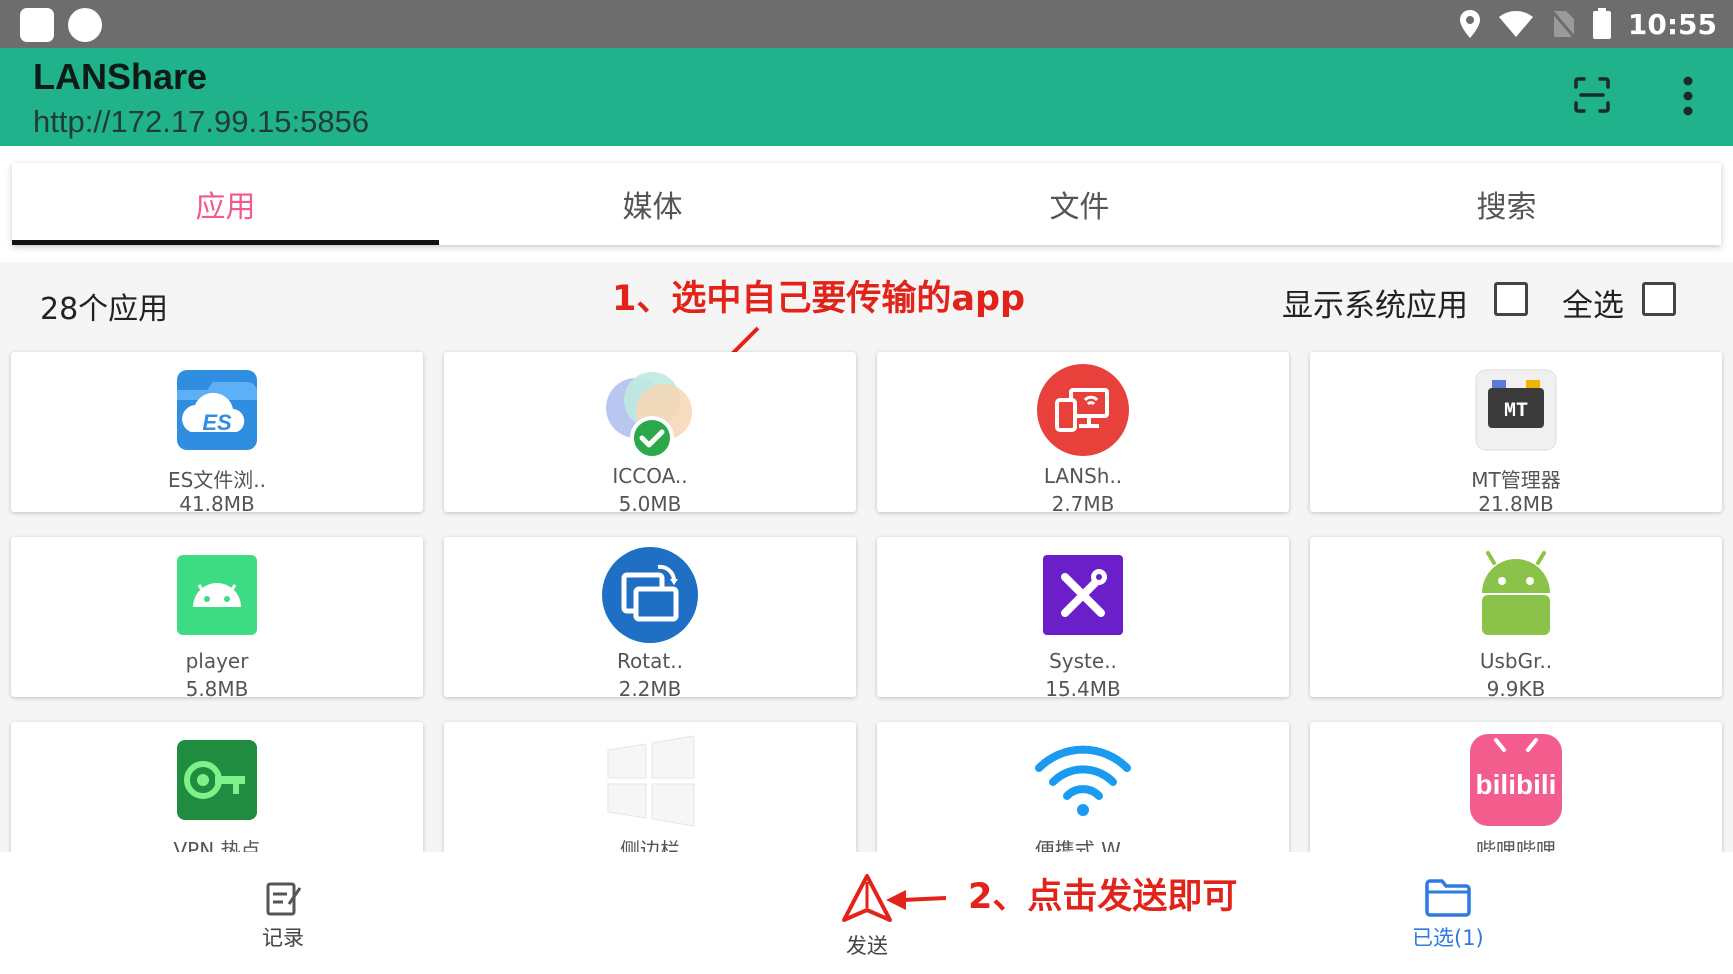 The image size is (1733, 974). What do you see at coordinates (1083, 689) in the screenshot?
I see `app-size: 15.4MB` at bounding box center [1083, 689].